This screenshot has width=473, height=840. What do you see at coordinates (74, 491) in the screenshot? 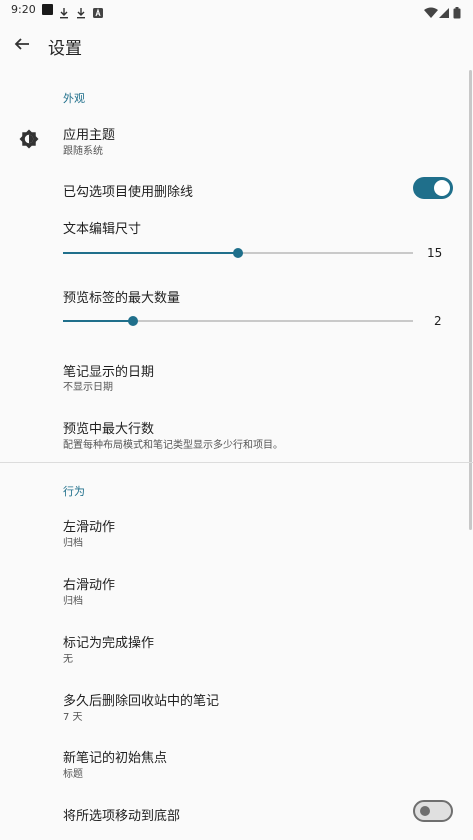
I see `section-header-behavior: 行为` at bounding box center [74, 491].